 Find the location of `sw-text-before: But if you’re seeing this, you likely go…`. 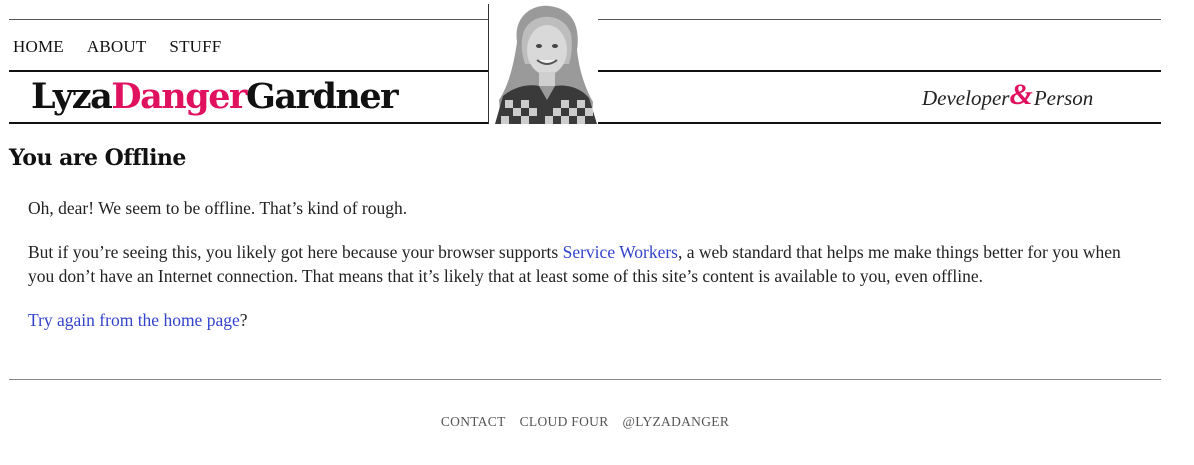

sw-text-before: But if you’re seeing this, you likely go… is located at coordinates (295, 252).